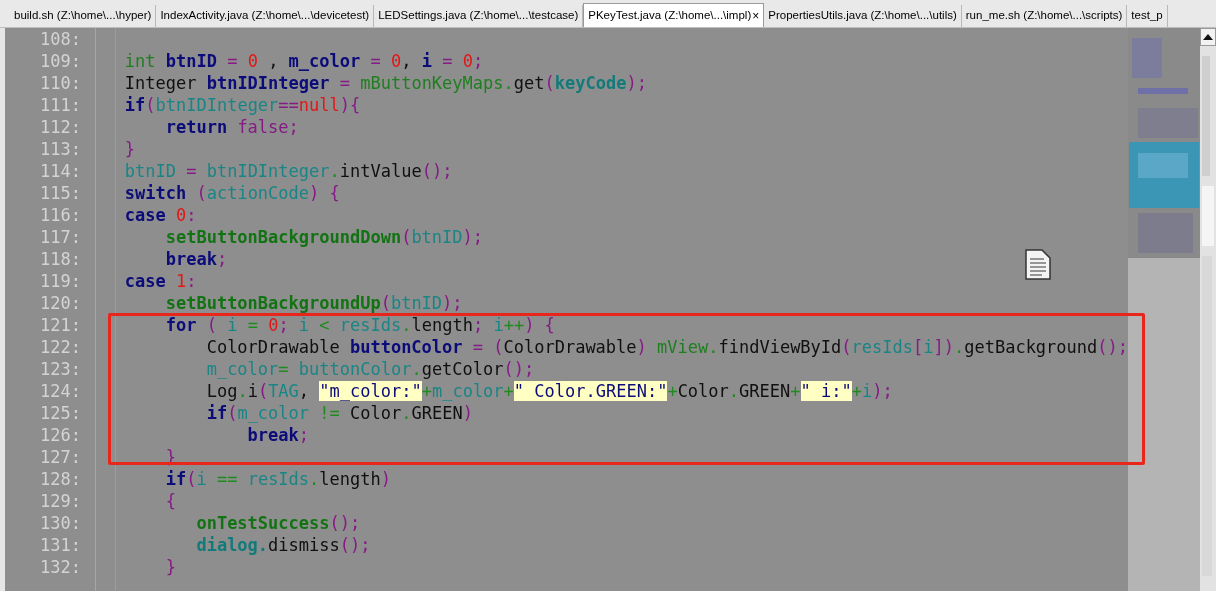  Describe the element at coordinates (242, 105) in the screenshot. I see `code-line: if(btnIDInteger==null){` at that location.